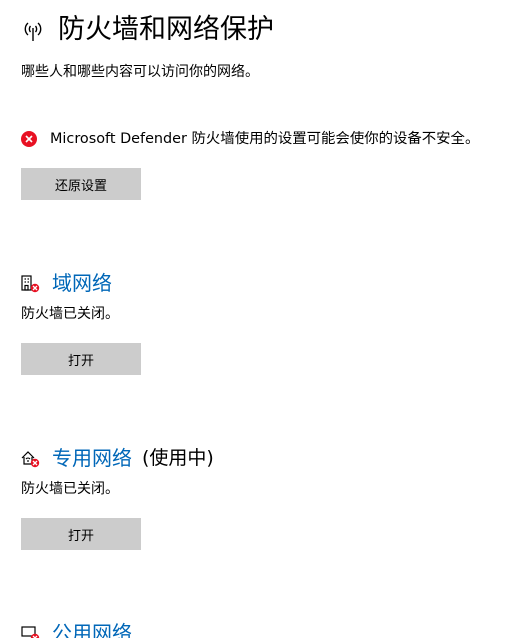  What do you see at coordinates (81, 359) in the screenshot?
I see `domain-network-turn-on-button: 打开` at bounding box center [81, 359].